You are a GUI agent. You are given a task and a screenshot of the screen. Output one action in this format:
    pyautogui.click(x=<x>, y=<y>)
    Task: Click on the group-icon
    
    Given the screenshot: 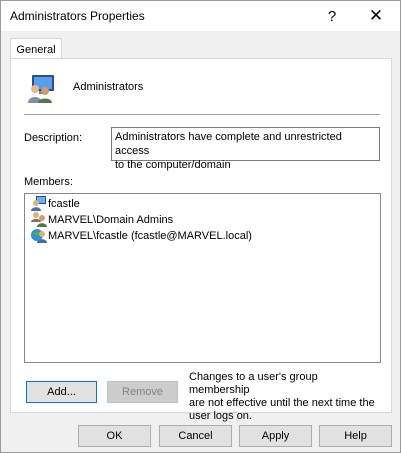 What is the action you would take?
    pyautogui.click(x=41, y=88)
    